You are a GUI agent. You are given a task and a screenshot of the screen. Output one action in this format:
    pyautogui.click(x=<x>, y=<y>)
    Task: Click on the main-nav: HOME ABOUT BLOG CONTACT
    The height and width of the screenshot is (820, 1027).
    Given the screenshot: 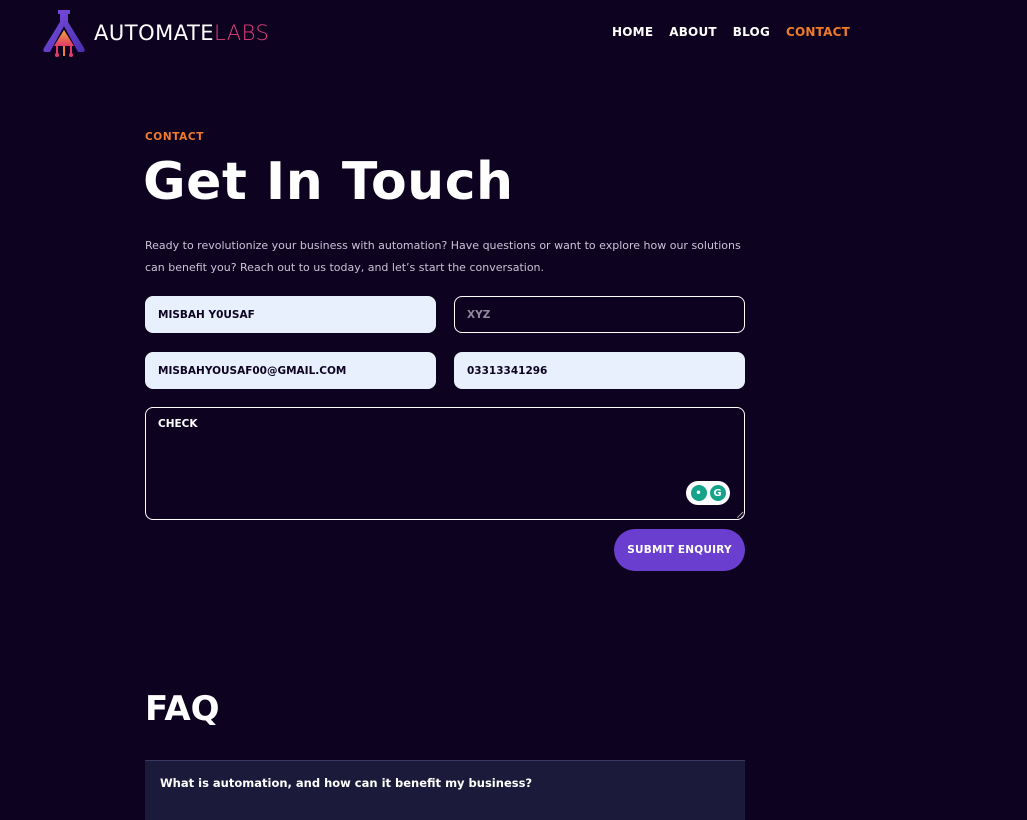 What is the action you would take?
    pyautogui.click(x=731, y=32)
    